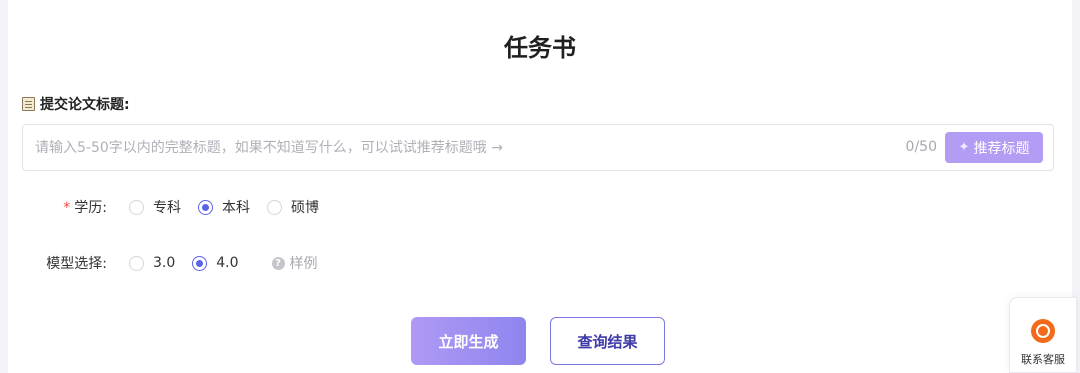  I want to click on education-option-shuobo: 硕博, so click(293, 207).